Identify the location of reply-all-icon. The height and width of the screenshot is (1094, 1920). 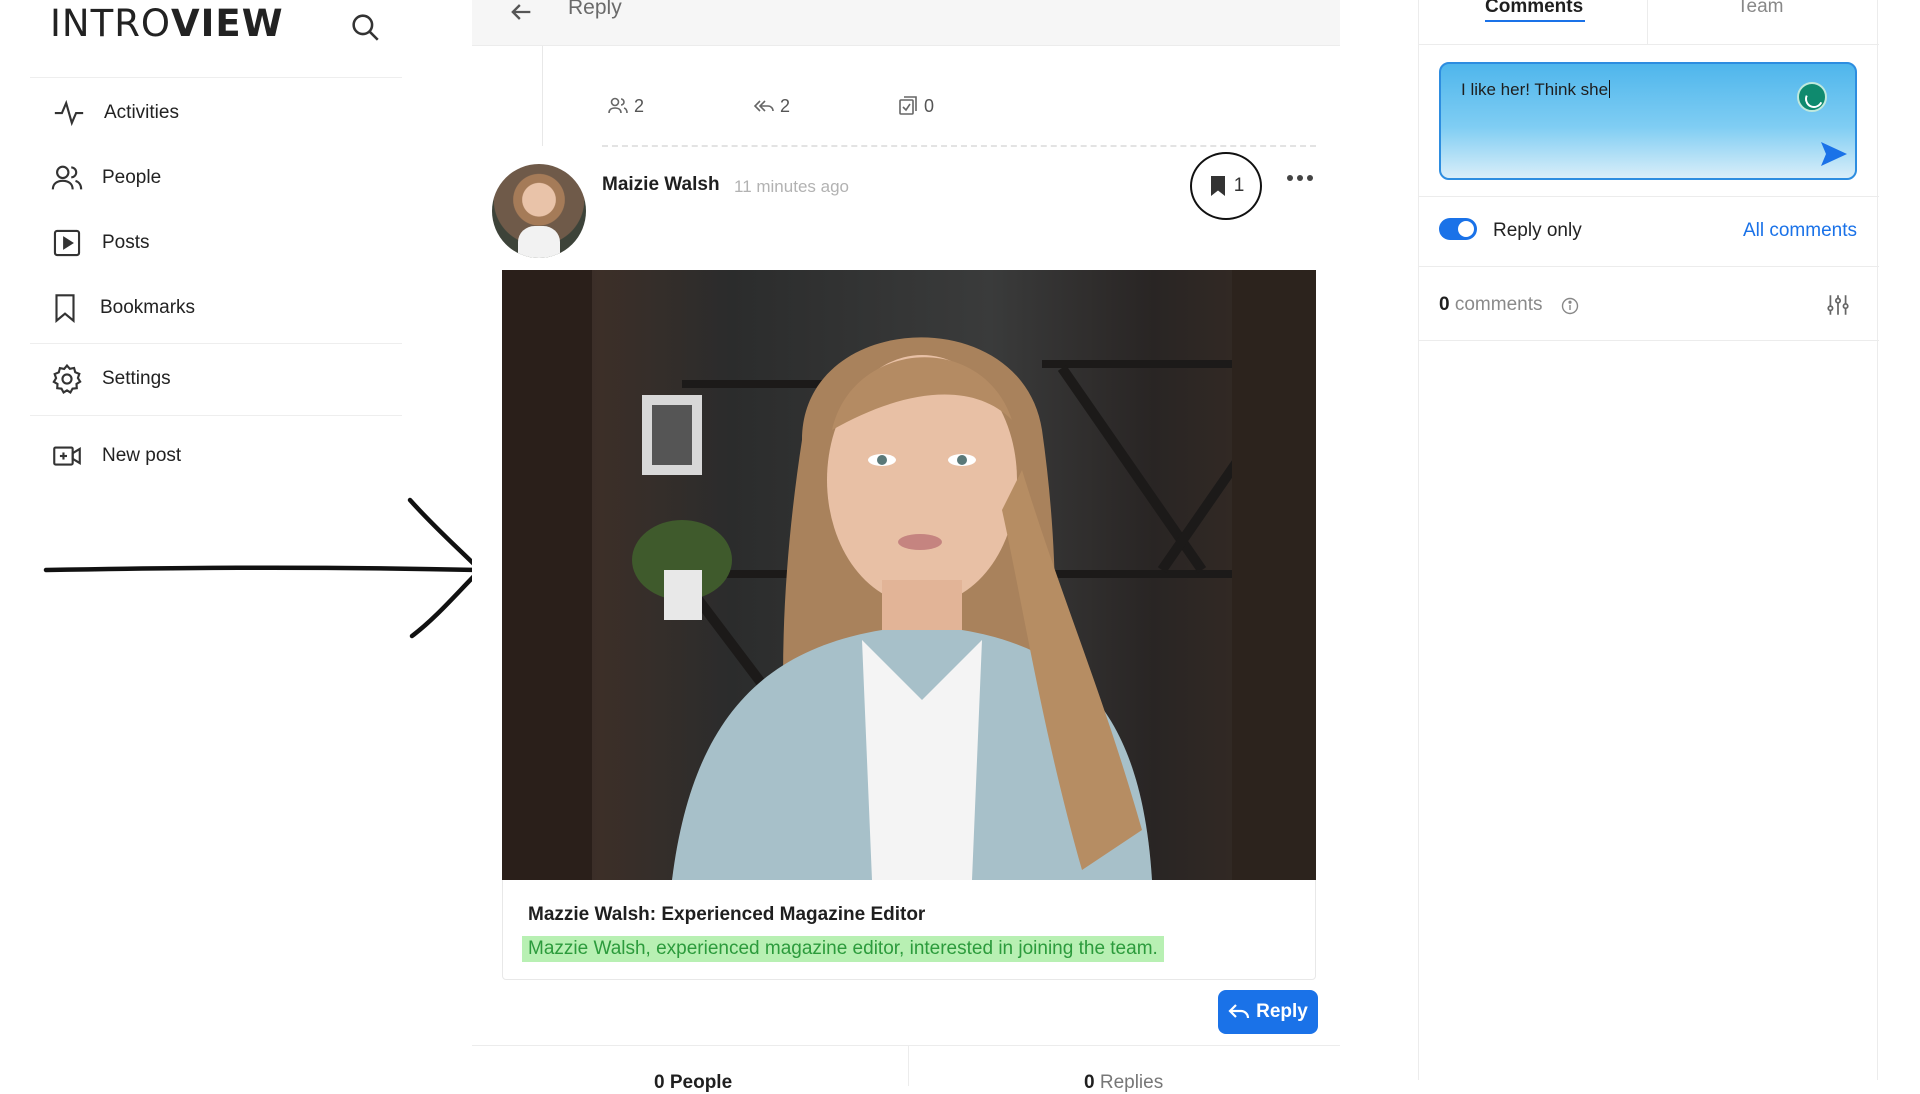
(763, 106).